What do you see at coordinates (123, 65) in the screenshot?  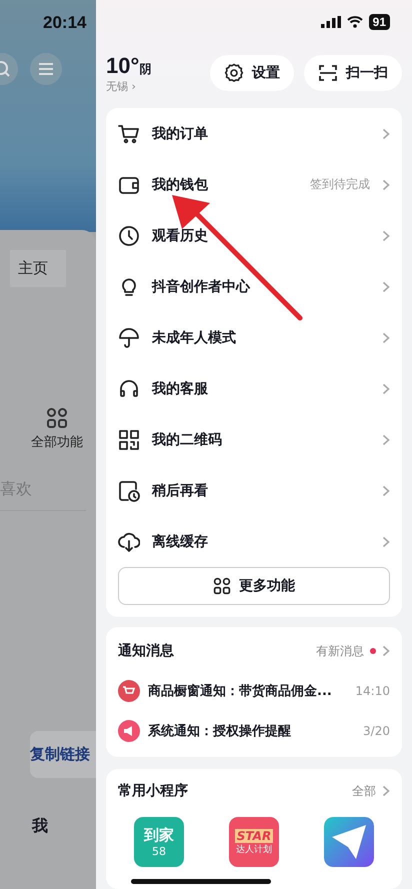 I see `temperature: 10°` at bounding box center [123, 65].